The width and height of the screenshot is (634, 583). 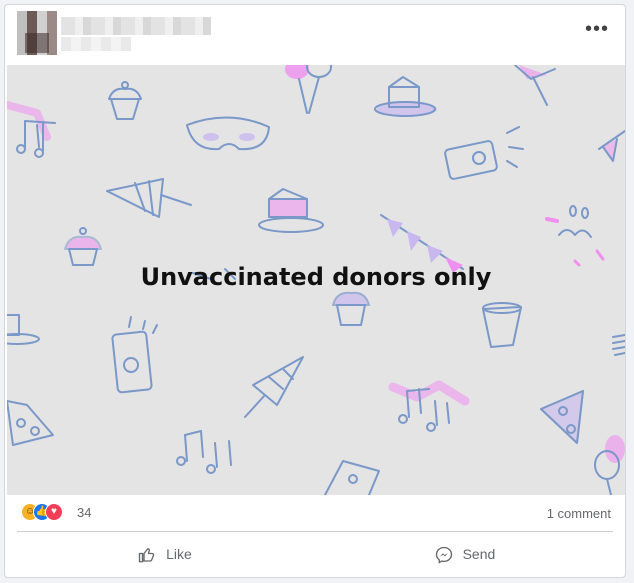 I want to click on music-notes-bottom-doodle, so click(x=204, y=452).